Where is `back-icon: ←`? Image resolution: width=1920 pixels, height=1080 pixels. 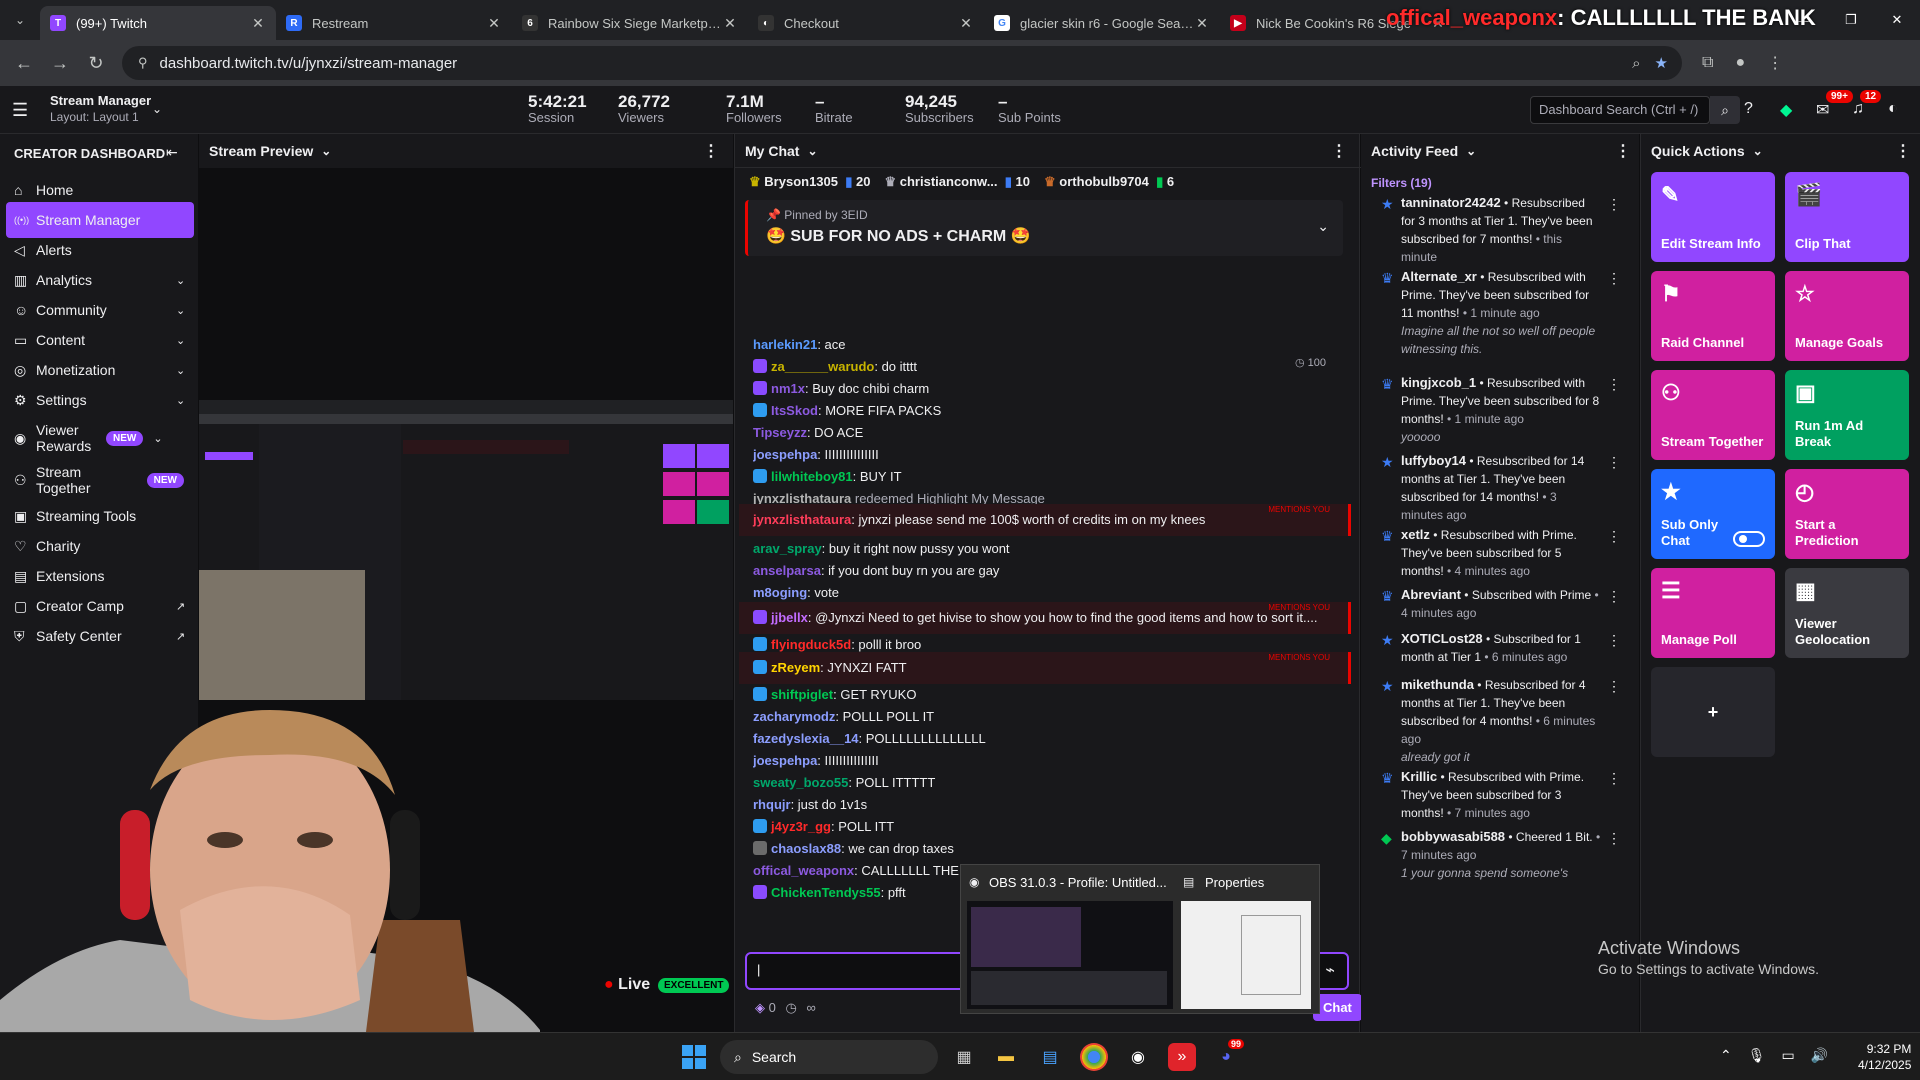
back-icon: ← is located at coordinates (24, 63).